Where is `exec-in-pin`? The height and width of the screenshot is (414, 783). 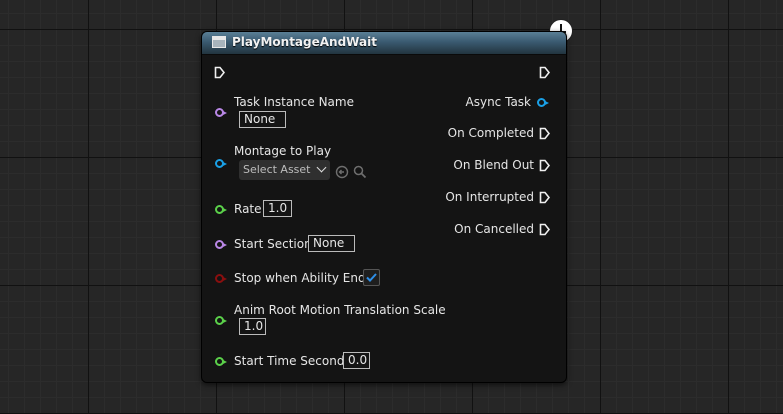
exec-in-pin is located at coordinates (219, 72).